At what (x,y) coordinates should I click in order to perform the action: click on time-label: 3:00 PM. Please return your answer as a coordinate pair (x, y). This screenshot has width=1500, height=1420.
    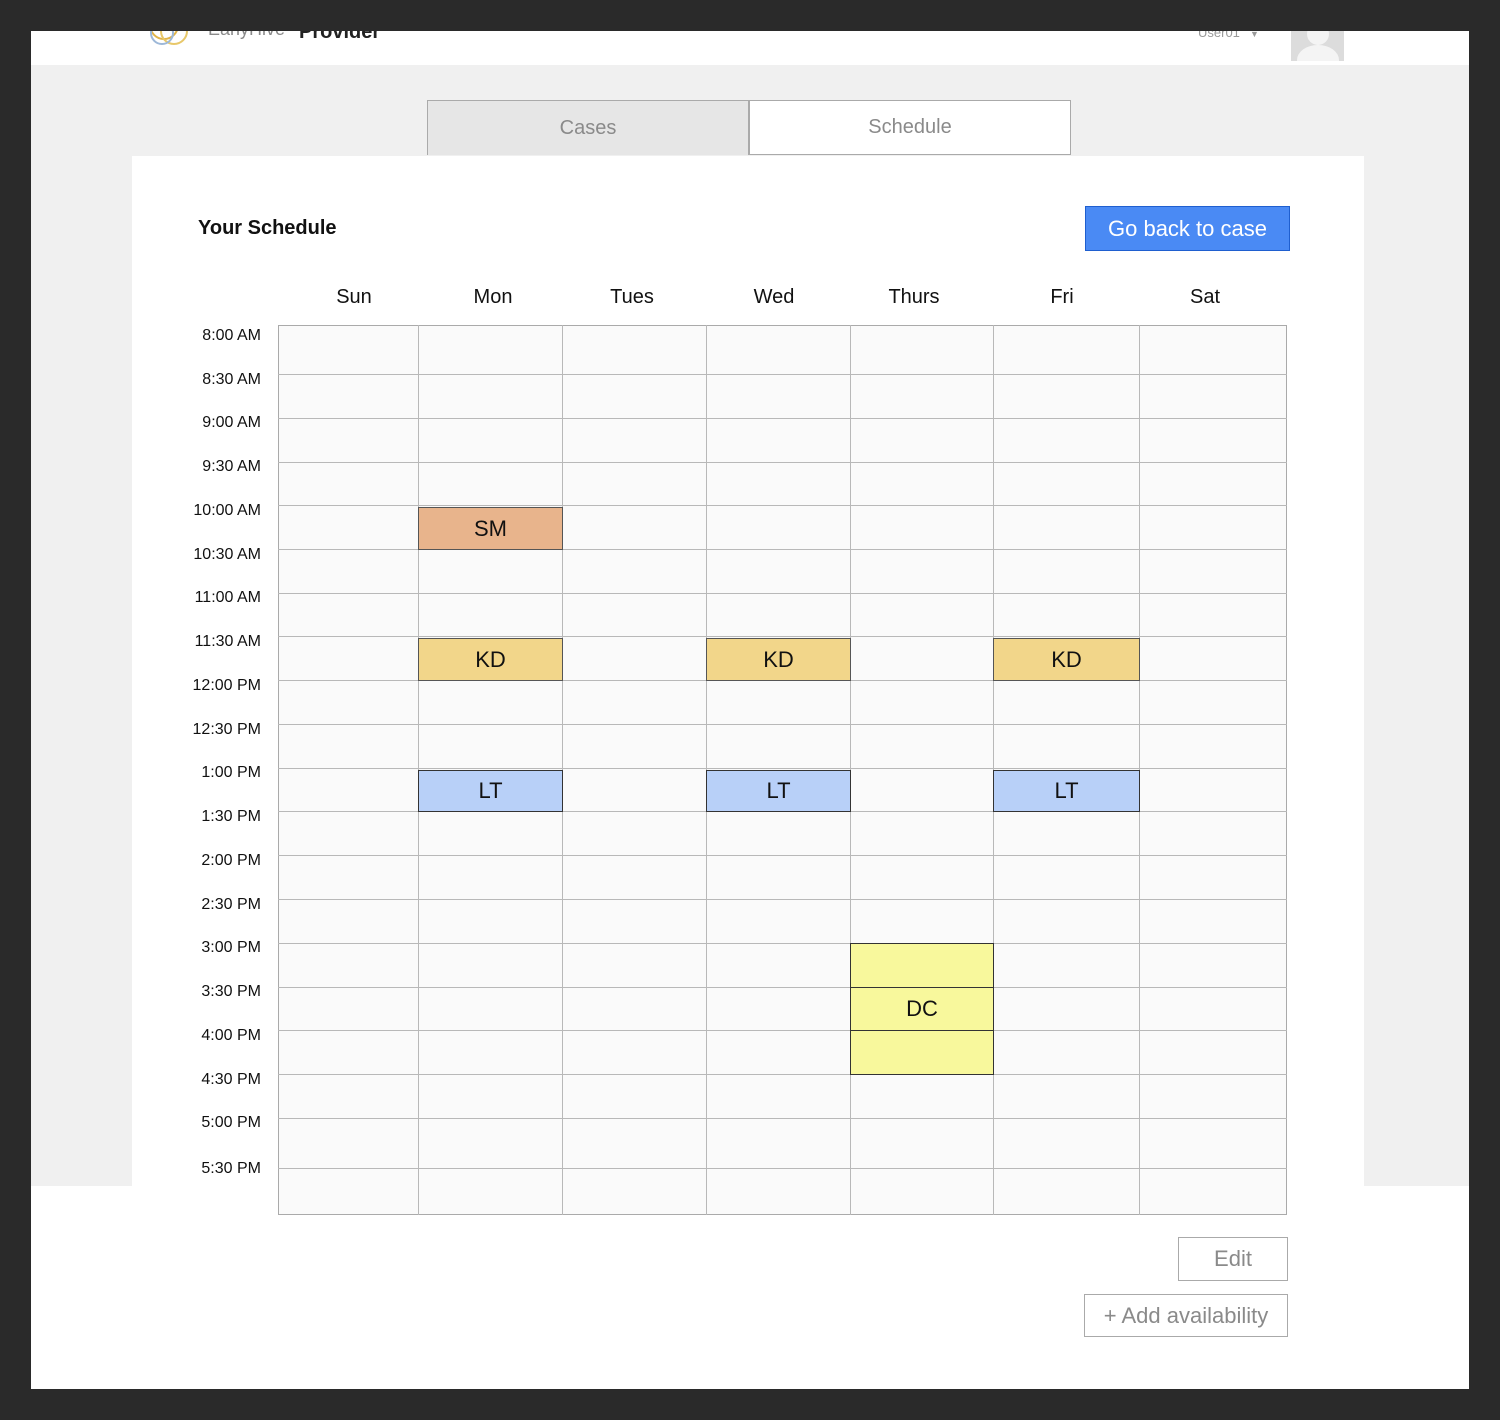
    Looking at the image, I should click on (231, 947).